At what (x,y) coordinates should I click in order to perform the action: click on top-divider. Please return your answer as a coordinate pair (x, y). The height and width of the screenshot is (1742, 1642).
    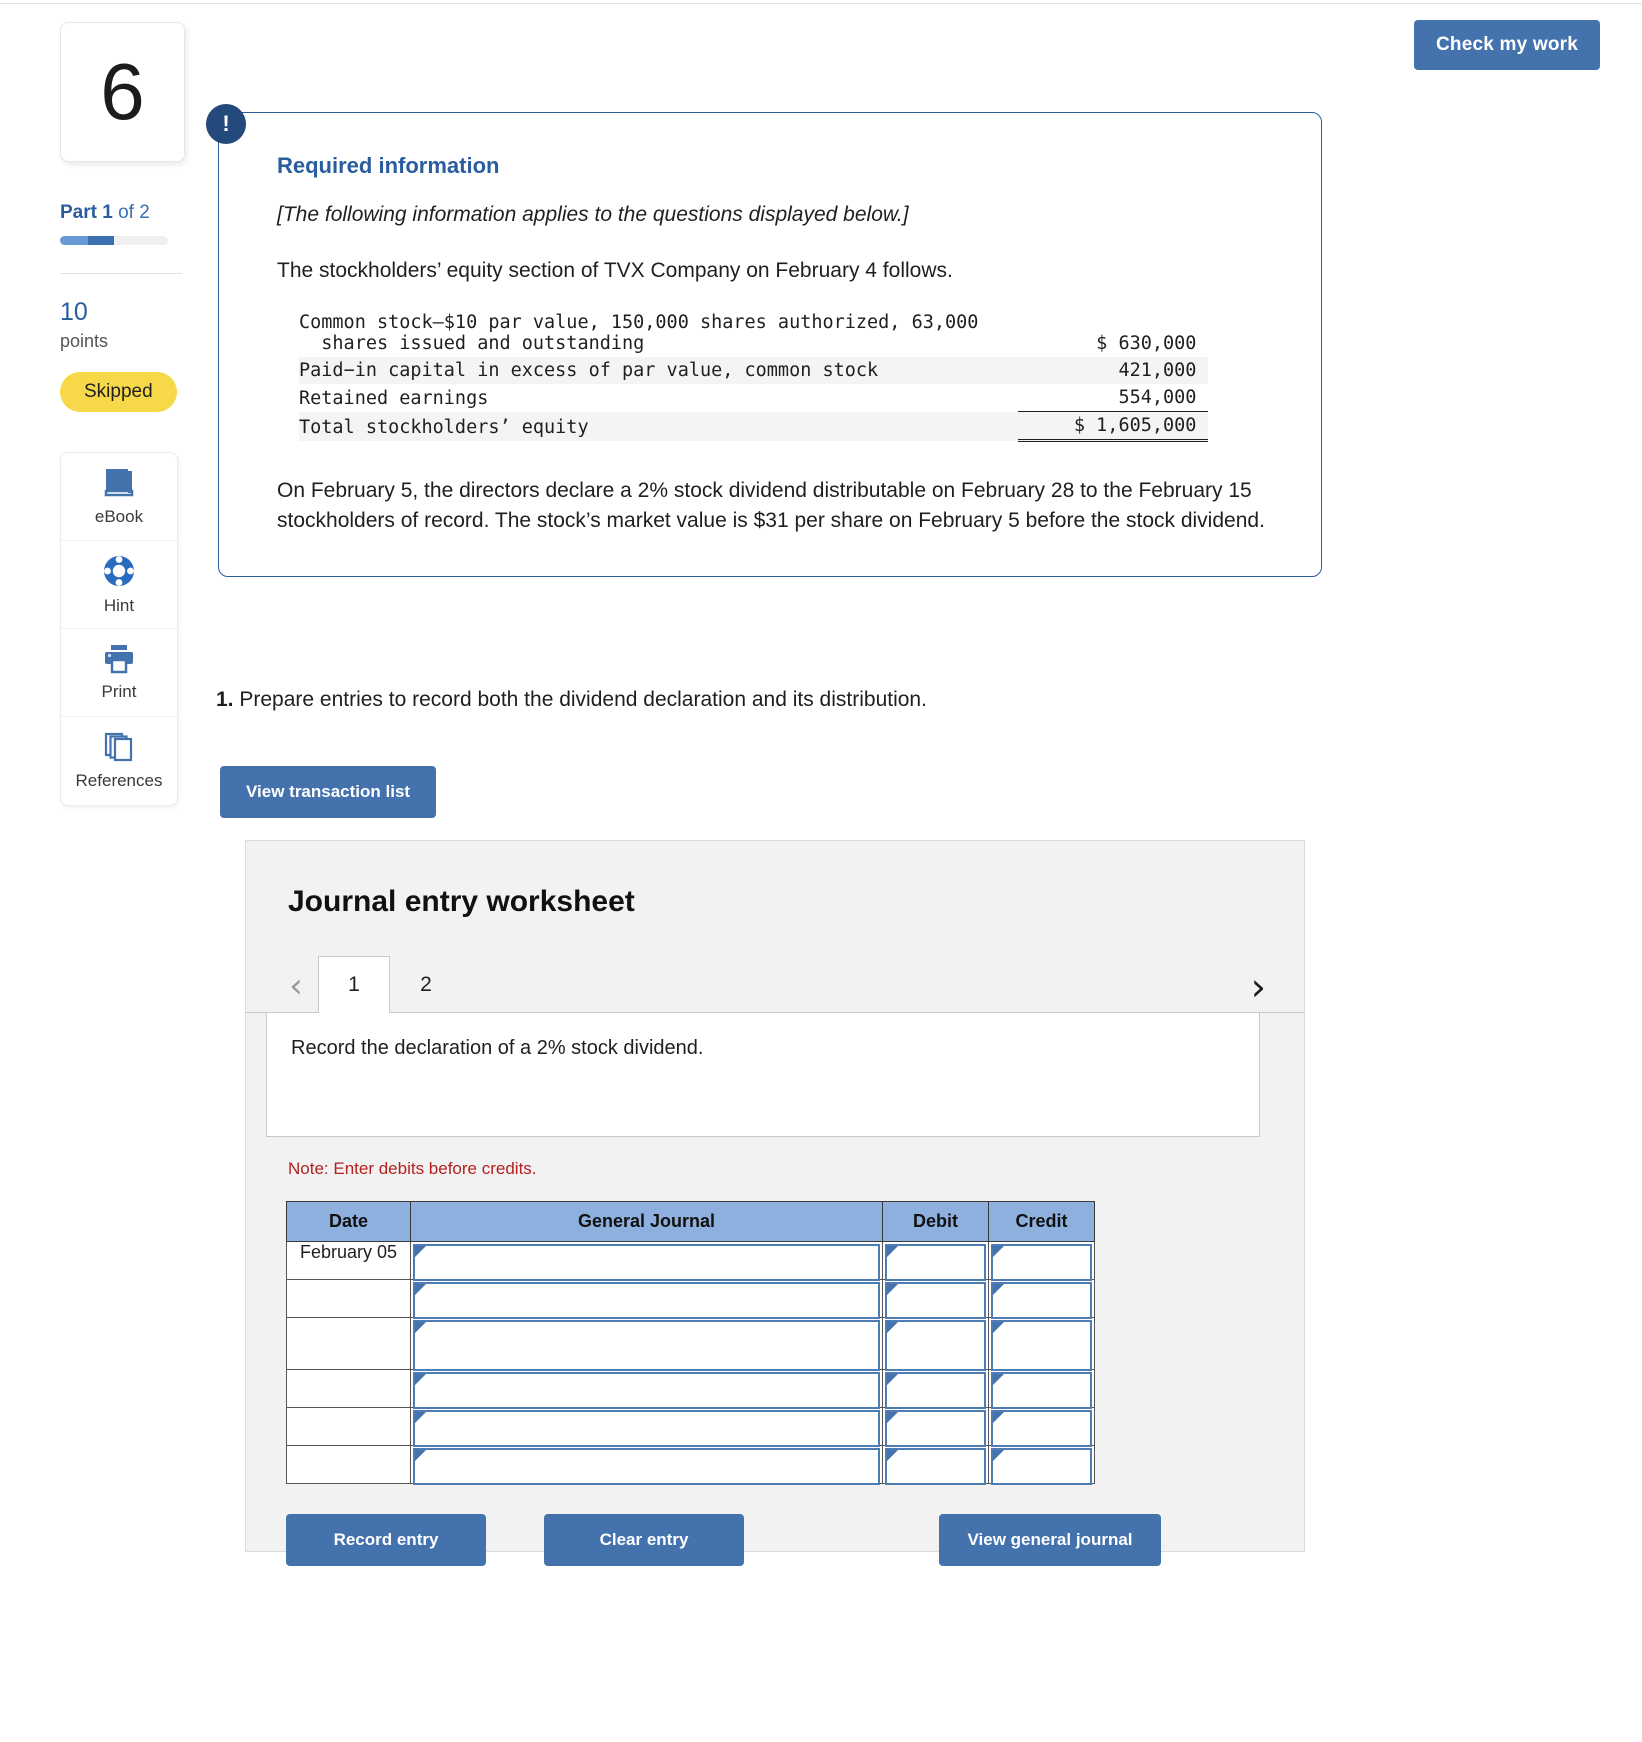
    Looking at the image, I should click on (821, 2).